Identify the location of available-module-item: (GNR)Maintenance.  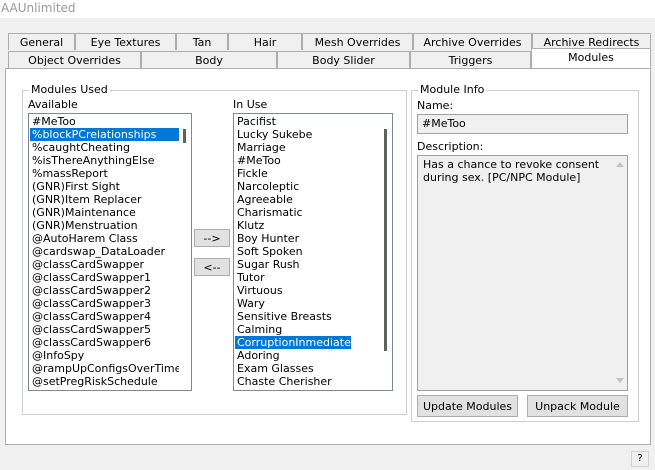
(105, 212).